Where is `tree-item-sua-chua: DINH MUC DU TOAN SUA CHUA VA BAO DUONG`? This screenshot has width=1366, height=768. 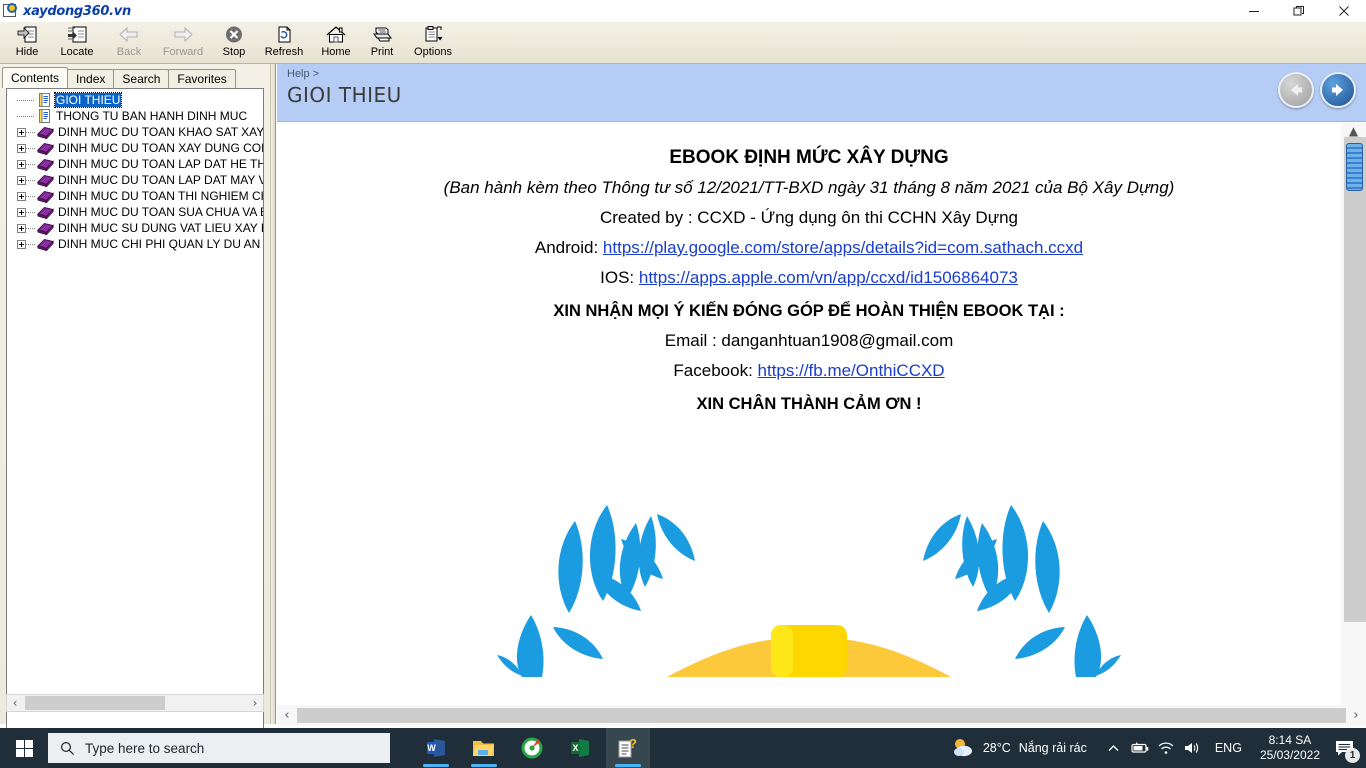 tree-item-sua-chua: DINH MUC DU TOAN SUA CHUA VA BAO DUONG is located at coordinates (135, 212).